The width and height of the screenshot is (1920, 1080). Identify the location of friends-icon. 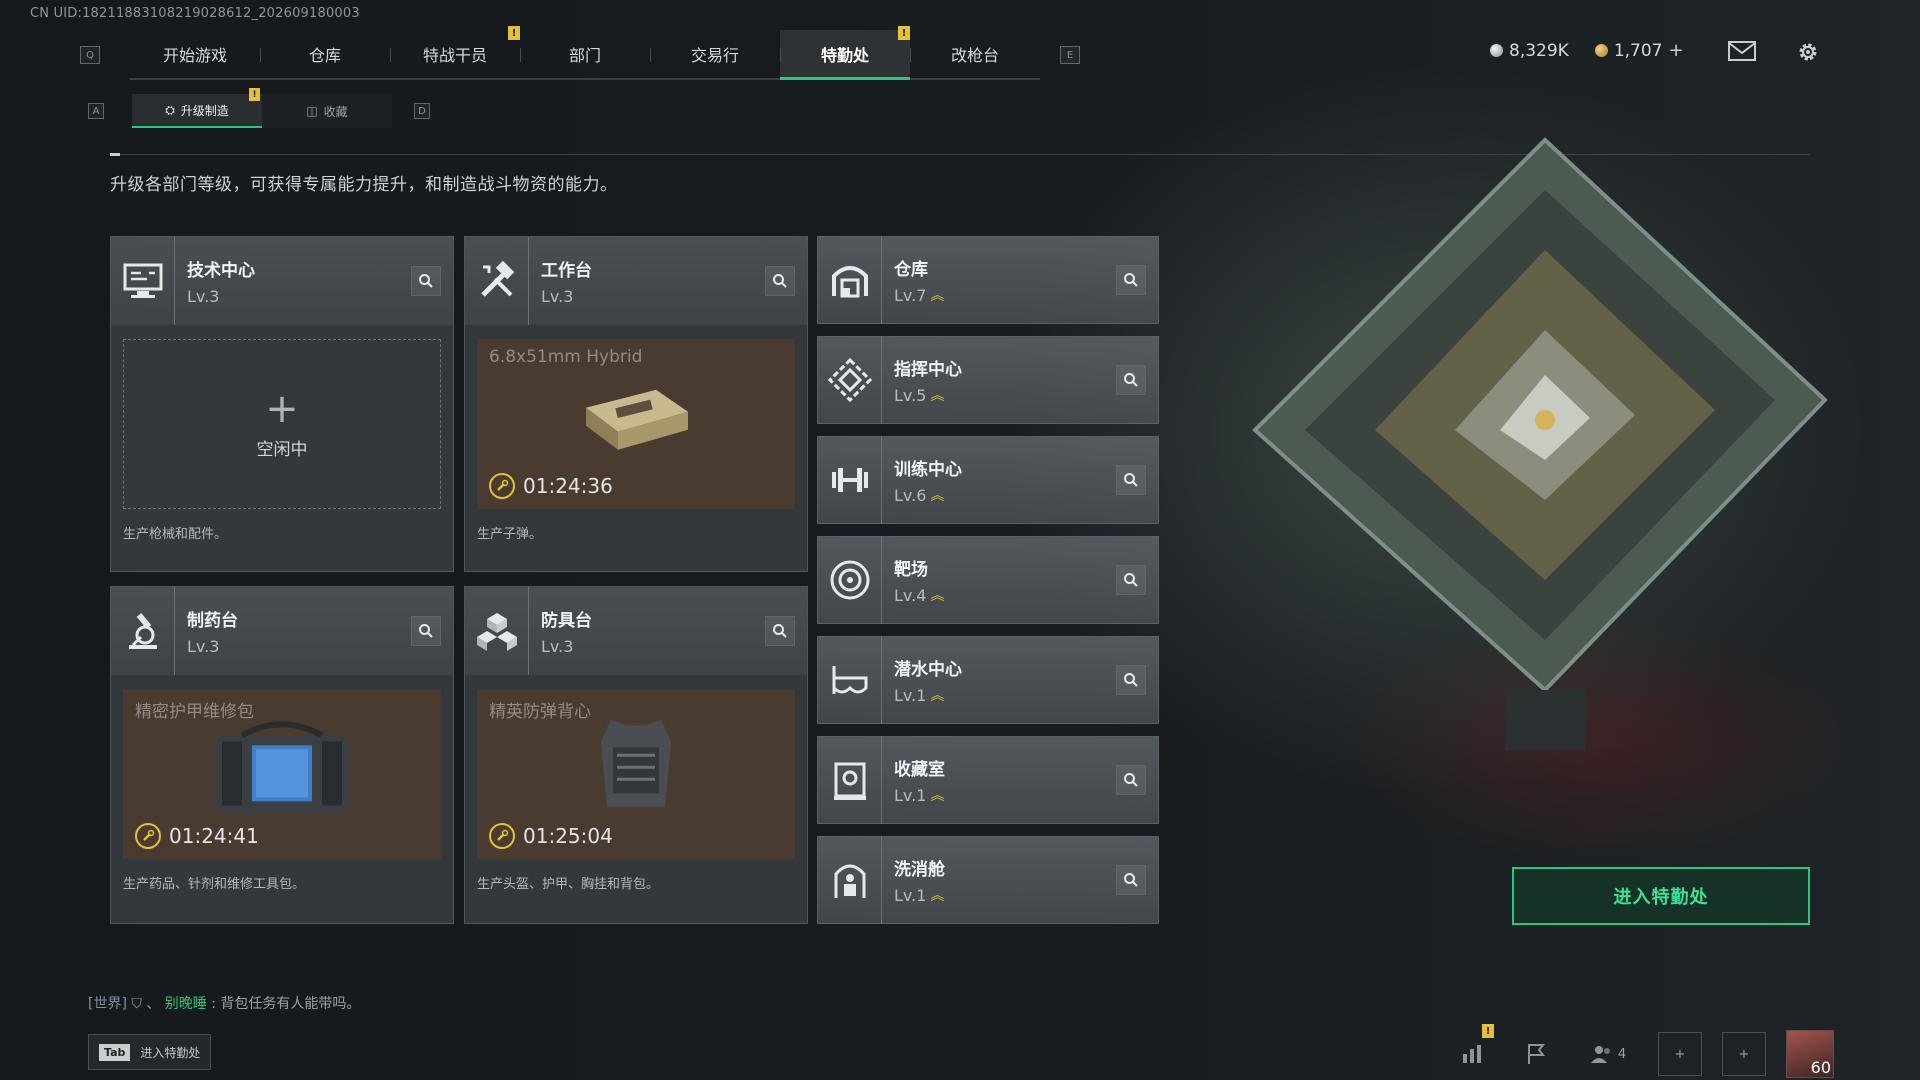
(1600, 1054).